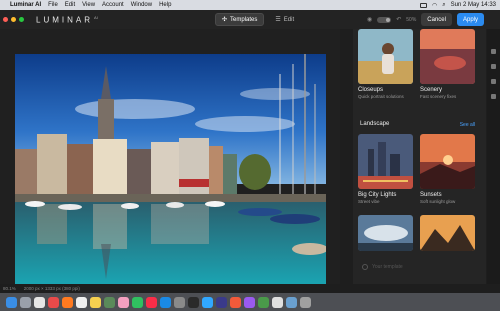  What do you see at coordinates (113, 5) in the screenshot?
I see `menu-account: Account` at bounding box center [113, 5].